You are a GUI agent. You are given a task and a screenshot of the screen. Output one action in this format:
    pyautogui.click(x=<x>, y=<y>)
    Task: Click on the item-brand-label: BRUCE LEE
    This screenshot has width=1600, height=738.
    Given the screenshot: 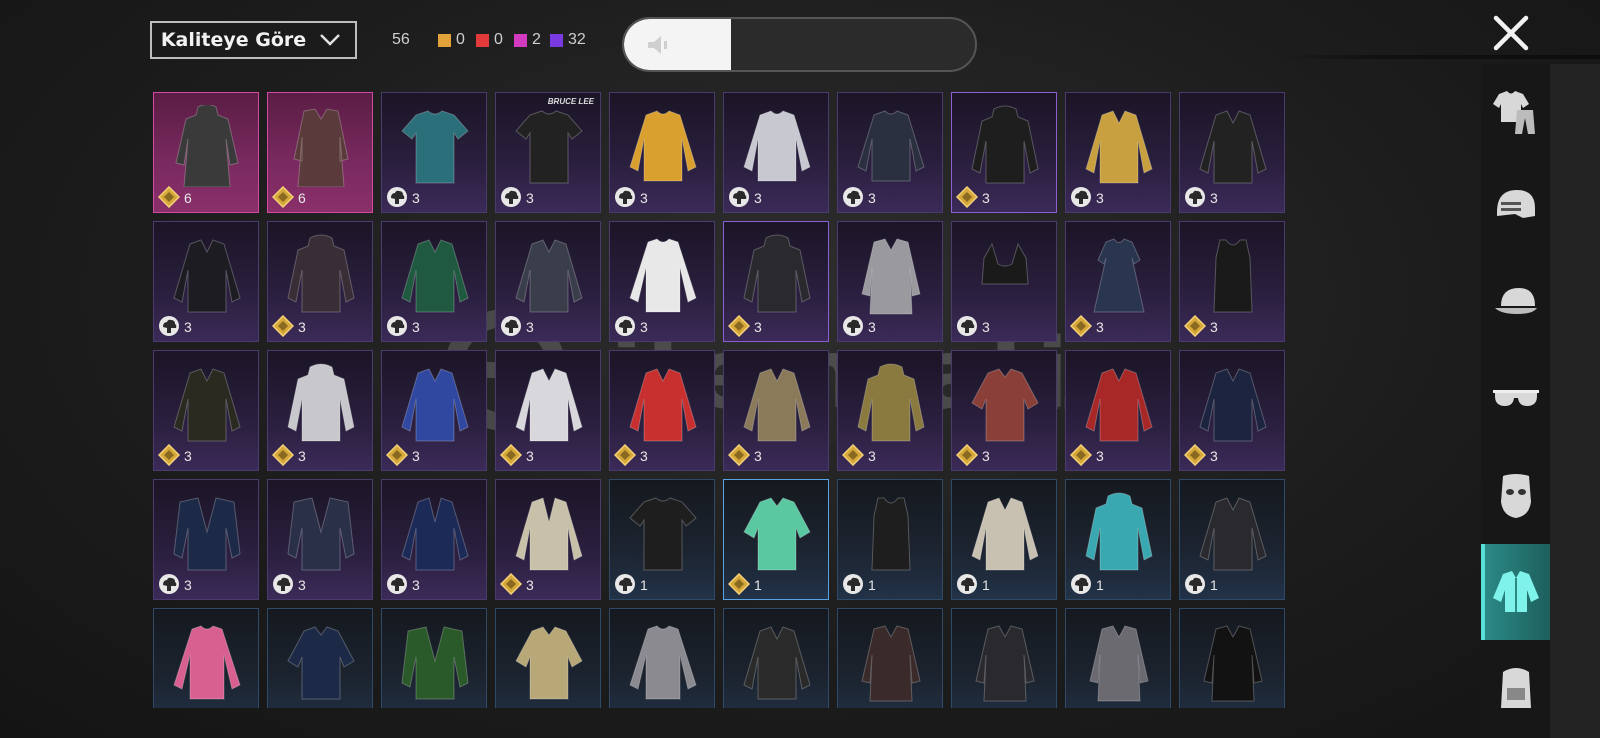 What is the action you would take?
    pyautogui.click(x=570, y=101)
    